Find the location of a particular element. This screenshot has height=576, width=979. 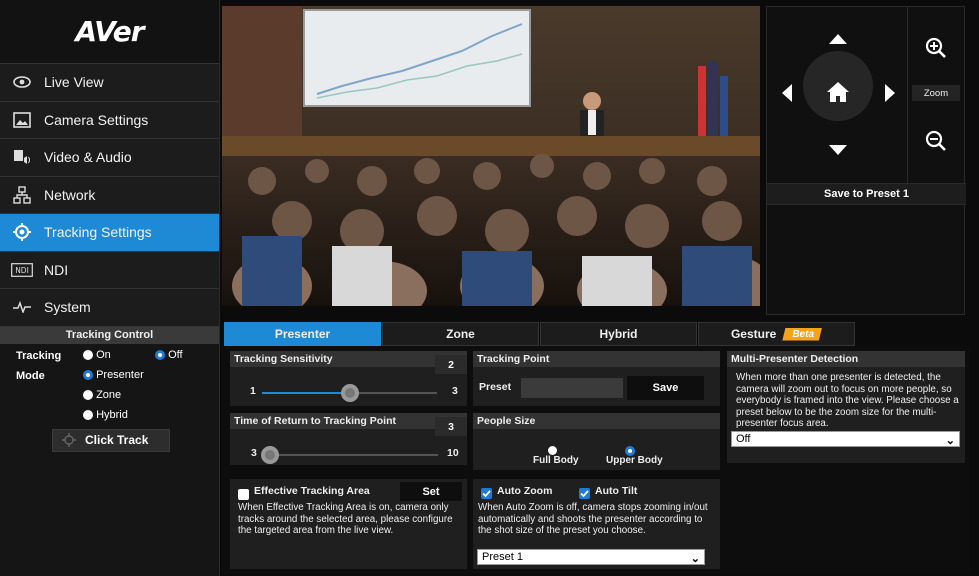

nav-camera-settings: Camera Settings is located at coordinates (109, 120).